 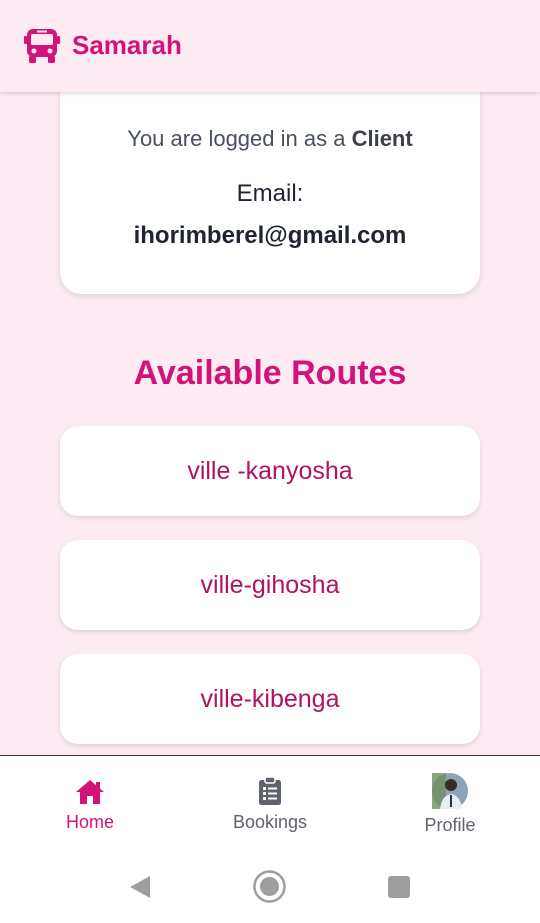 I want to click on route-label: ville -kanyosha, so click(x=270, y=470).